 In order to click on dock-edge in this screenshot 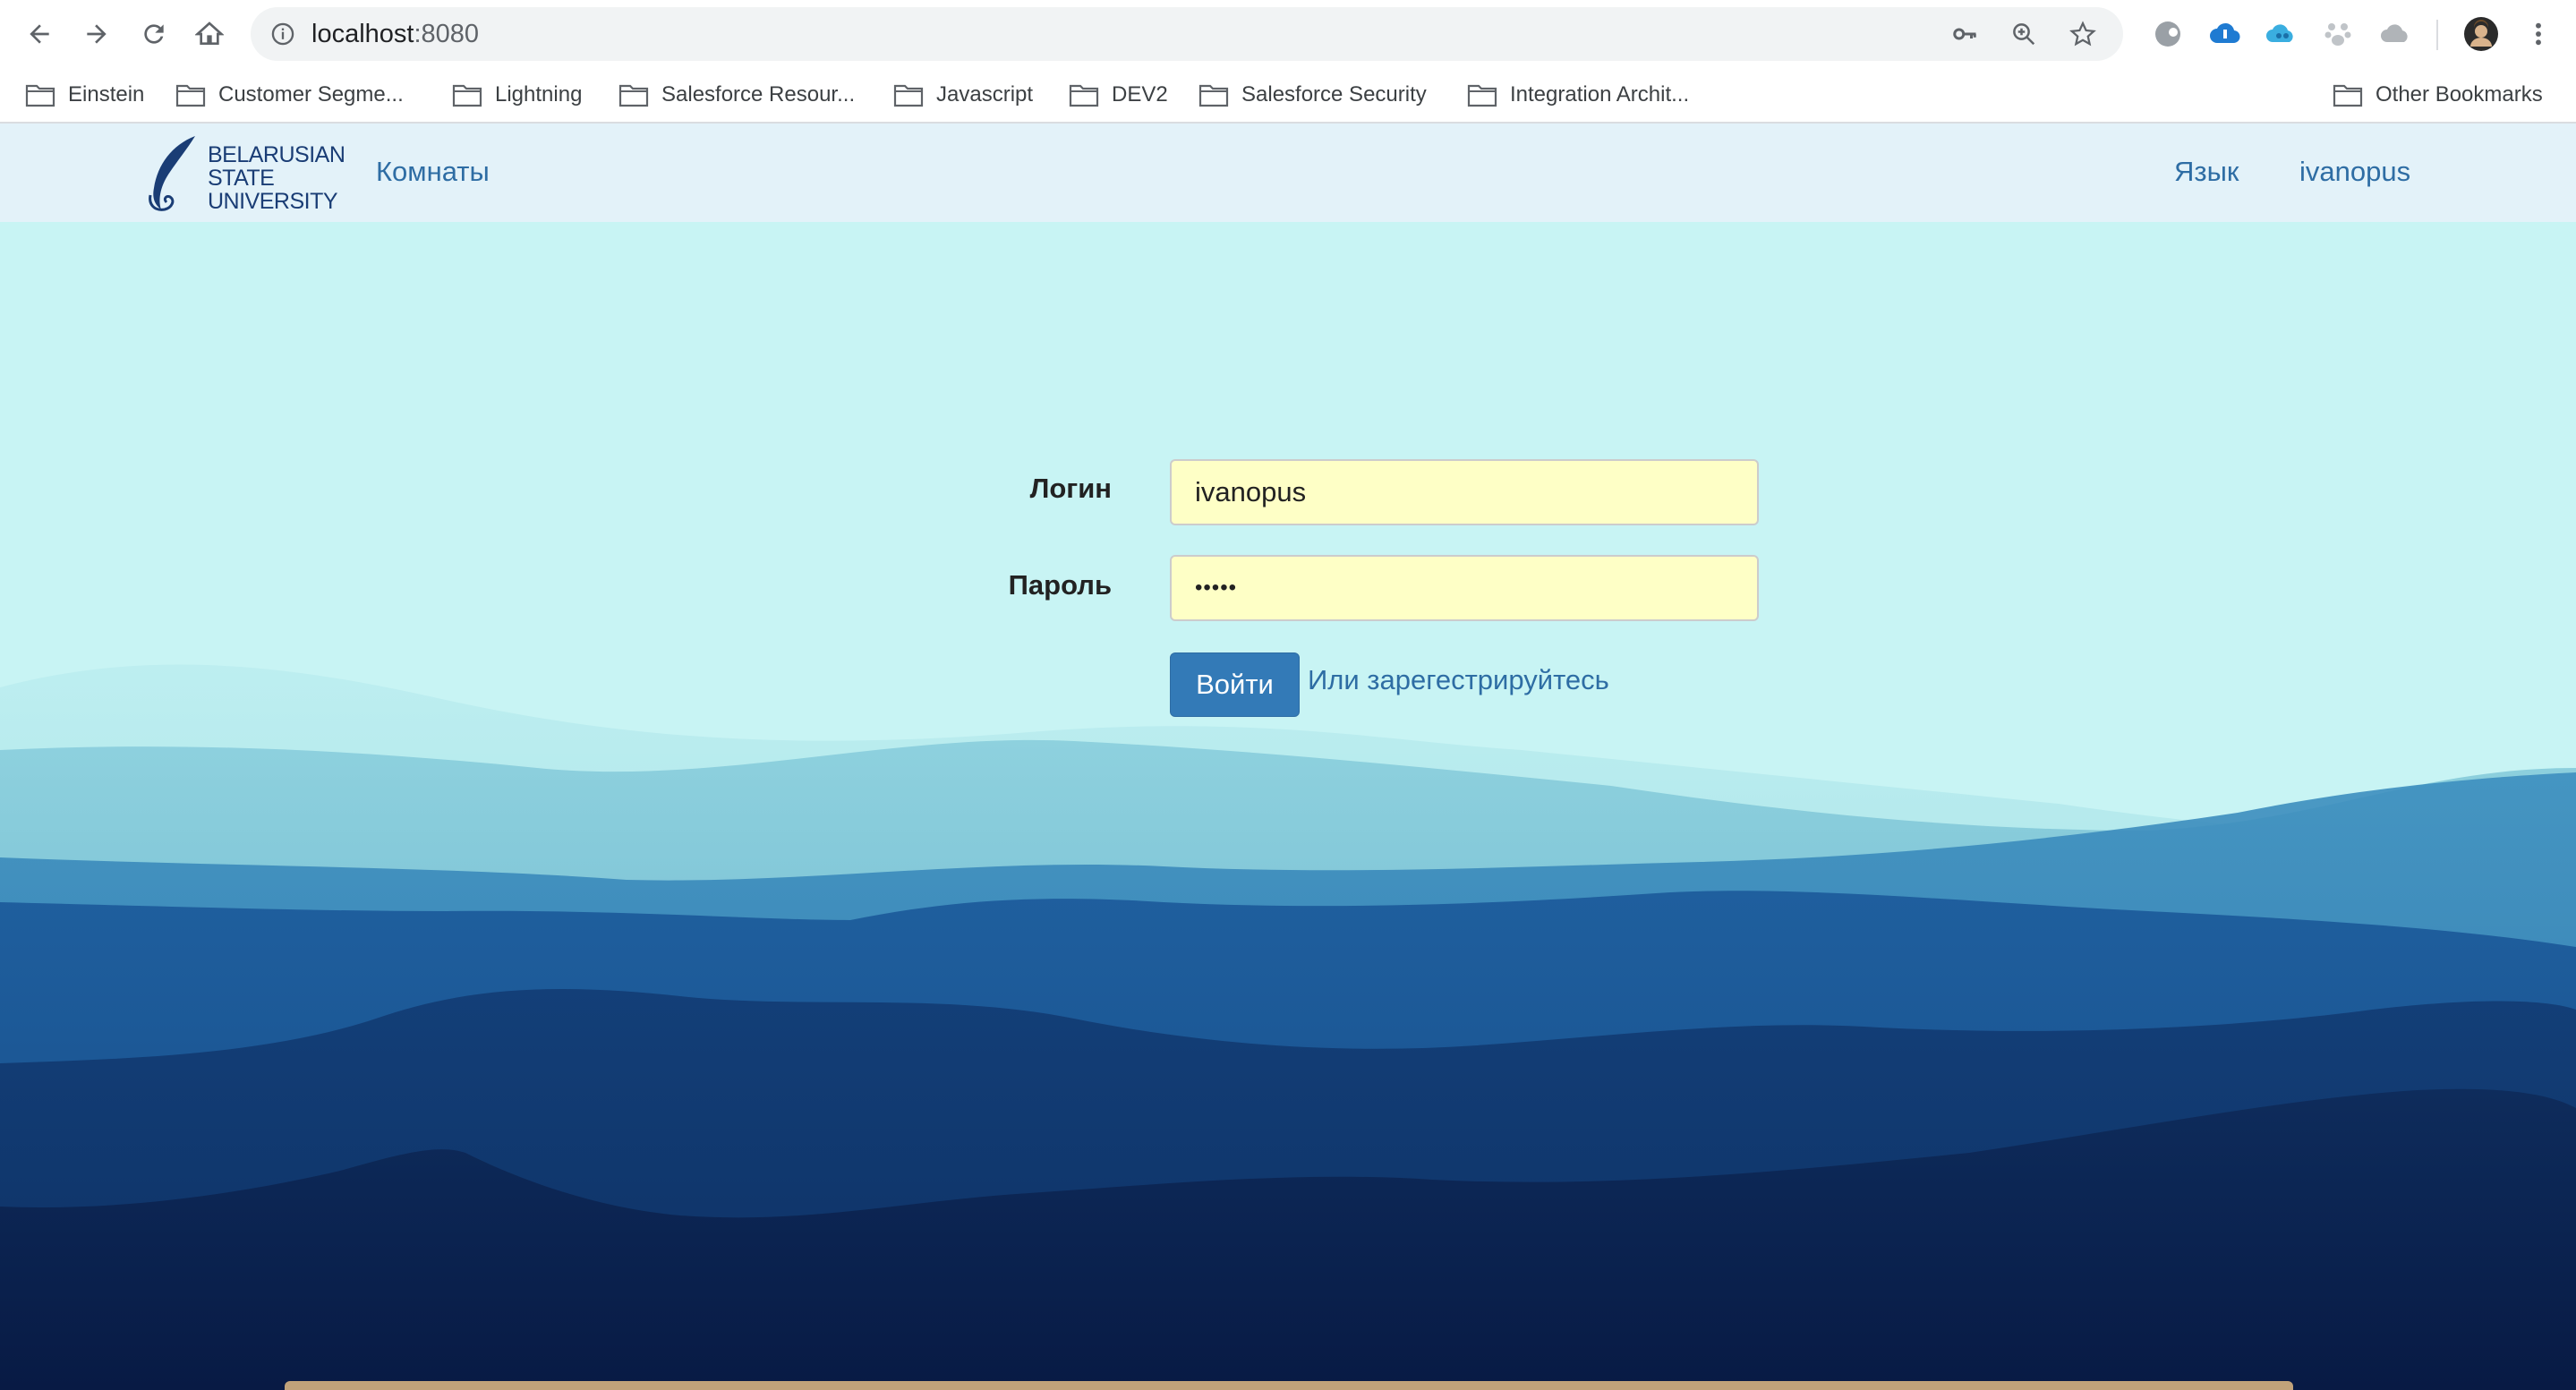, I will do `click(1289, 1385)`.